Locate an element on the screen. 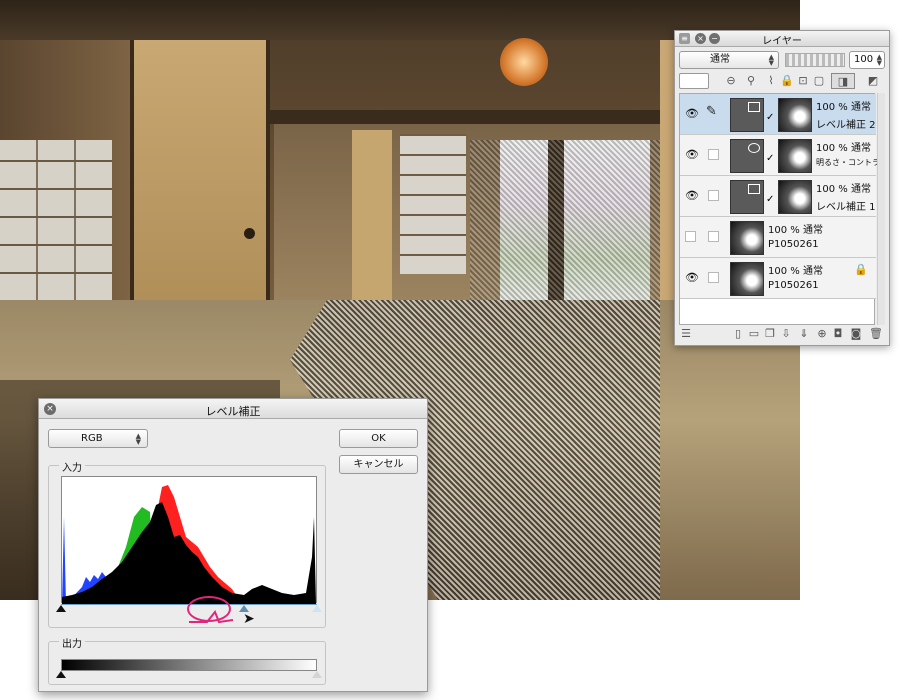 Image resolution: width=900 pixels, height=700 pixels. layer-color-icon is located at coordinates (694, 81).